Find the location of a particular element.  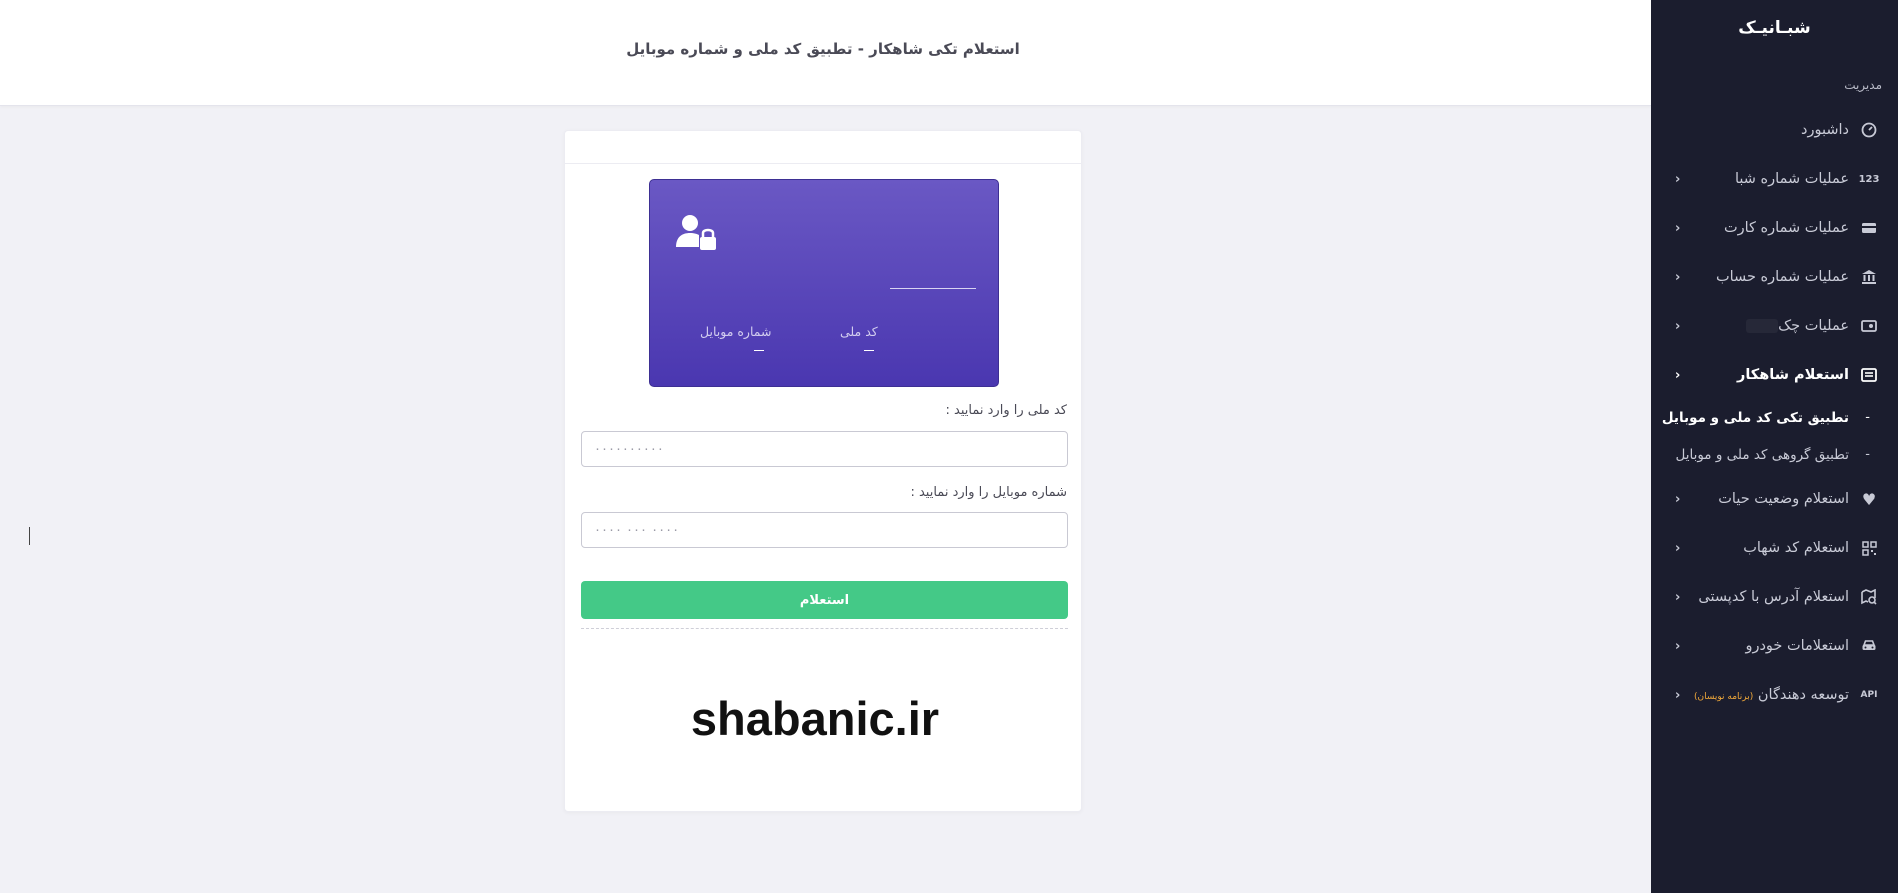

sidebar-item-shahkar: استعلام شاهکار › is located at coordinates (1774, 375).